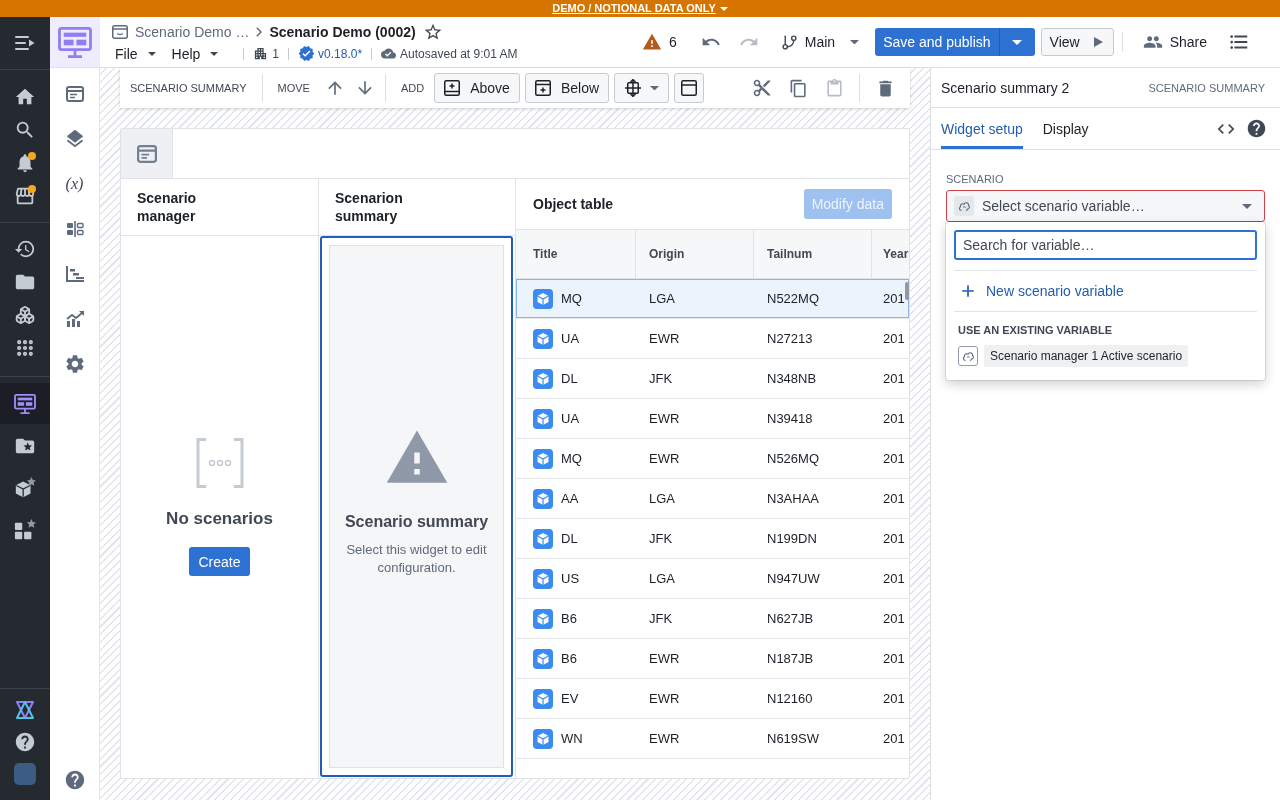 The image size is (1280, 800). I want to click on dashboard-button, so click(25, 403).